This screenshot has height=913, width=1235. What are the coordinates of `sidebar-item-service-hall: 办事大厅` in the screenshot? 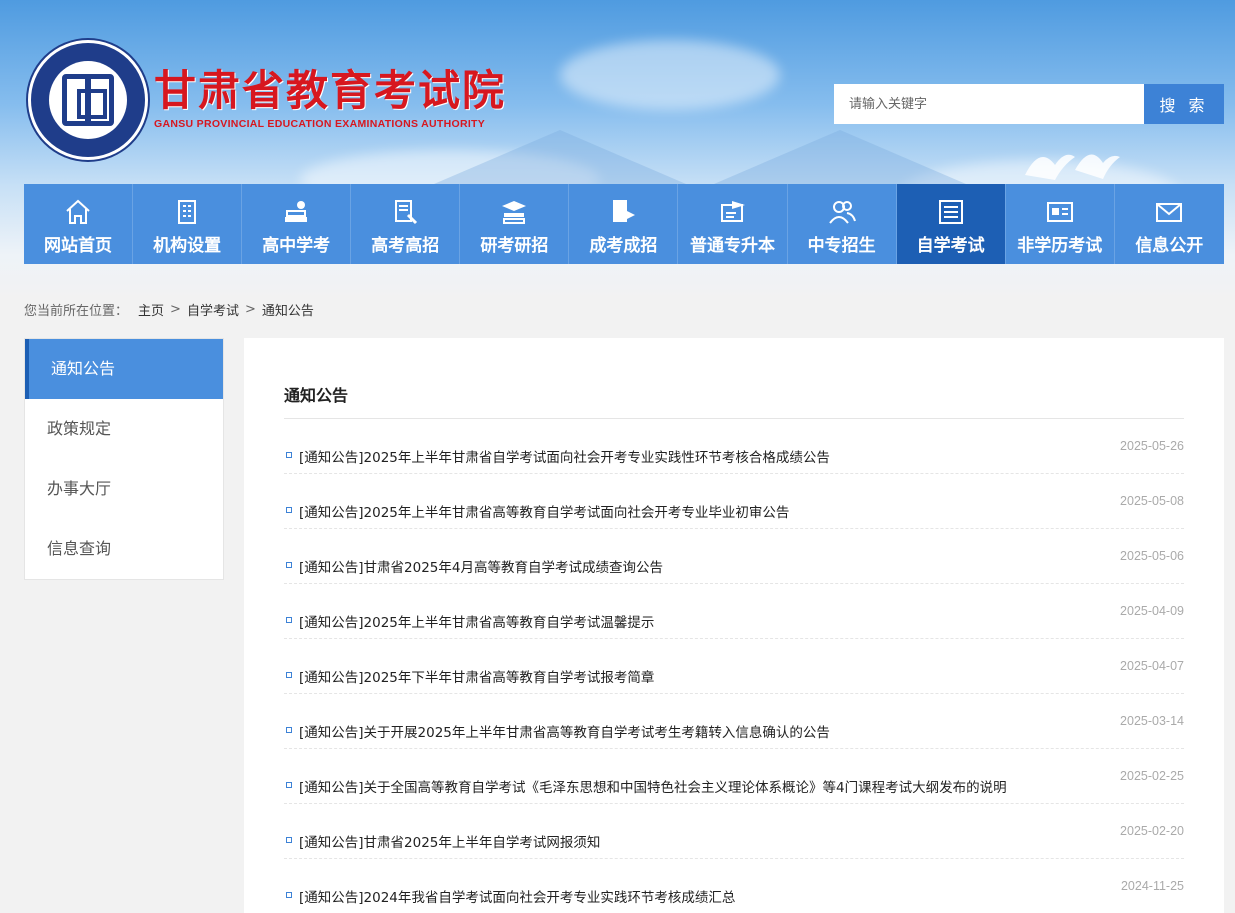 It's located at (124, 489).